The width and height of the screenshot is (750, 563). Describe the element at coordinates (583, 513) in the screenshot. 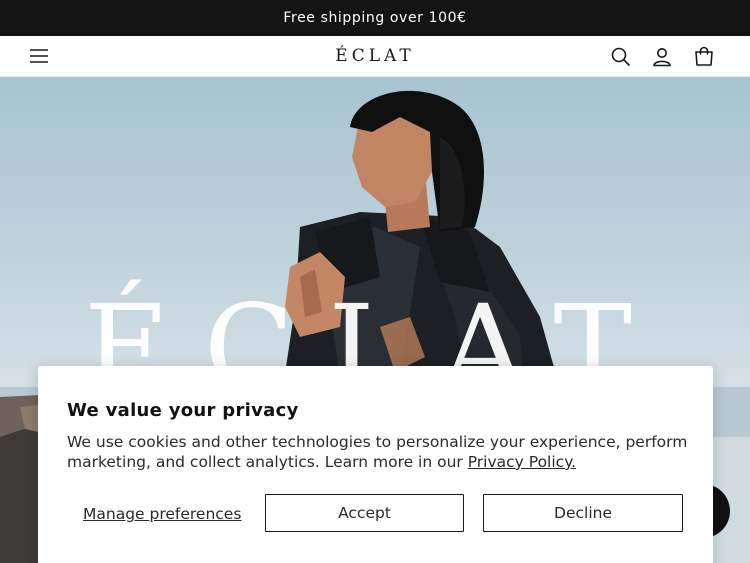

I see `decline-button: Decline` at that location.